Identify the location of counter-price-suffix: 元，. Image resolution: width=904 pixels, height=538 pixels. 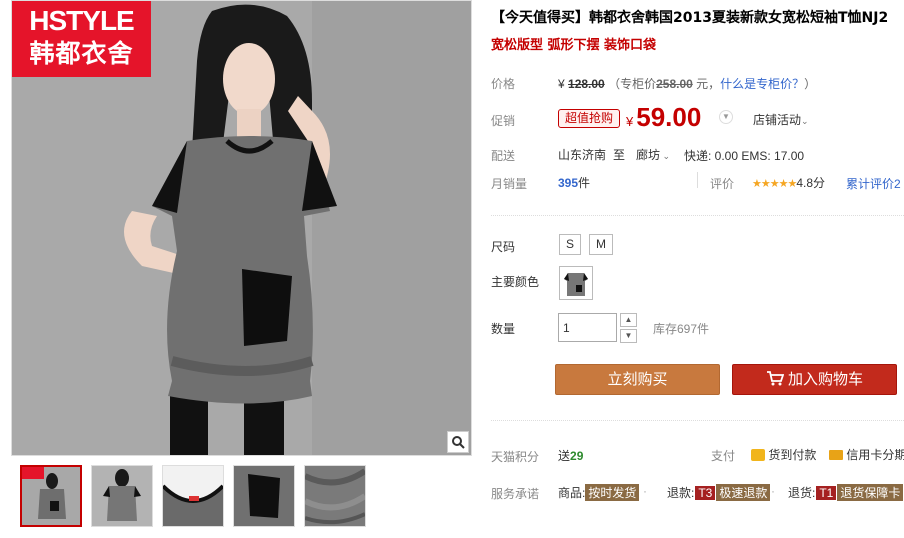
(706, 84).